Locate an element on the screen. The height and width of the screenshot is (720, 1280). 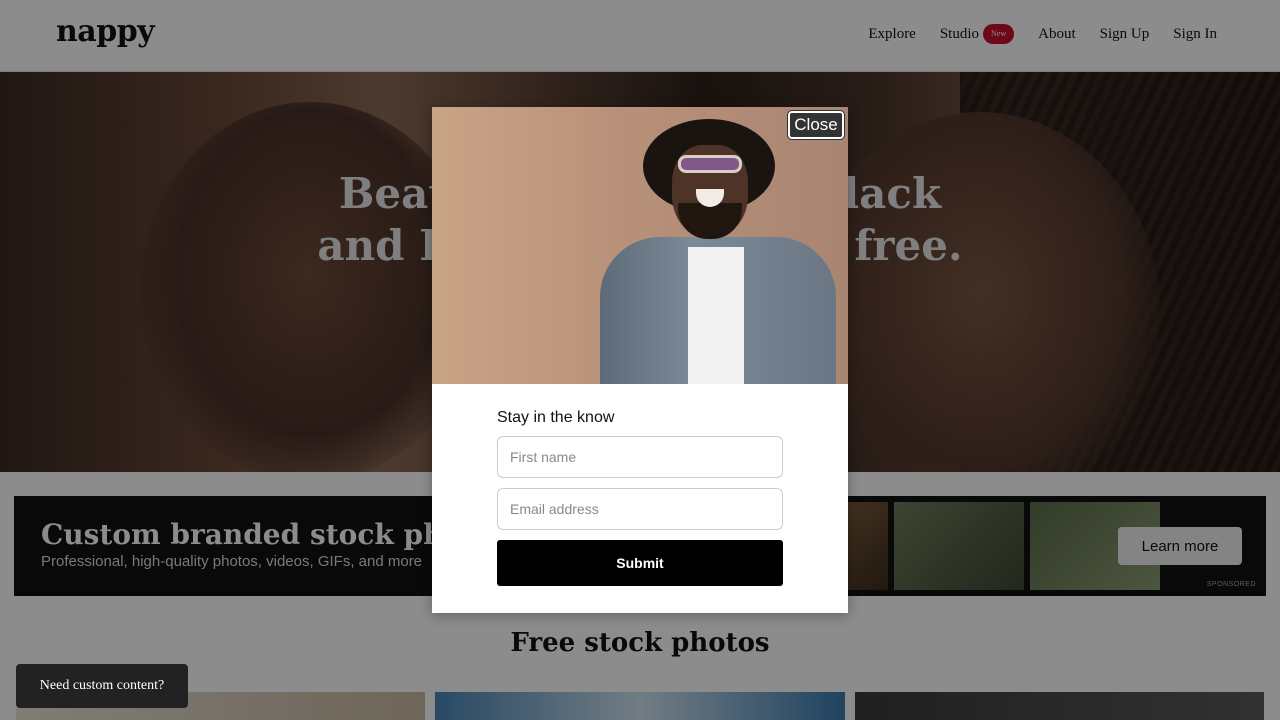
first-name-field is located at coordinates (640, 457).